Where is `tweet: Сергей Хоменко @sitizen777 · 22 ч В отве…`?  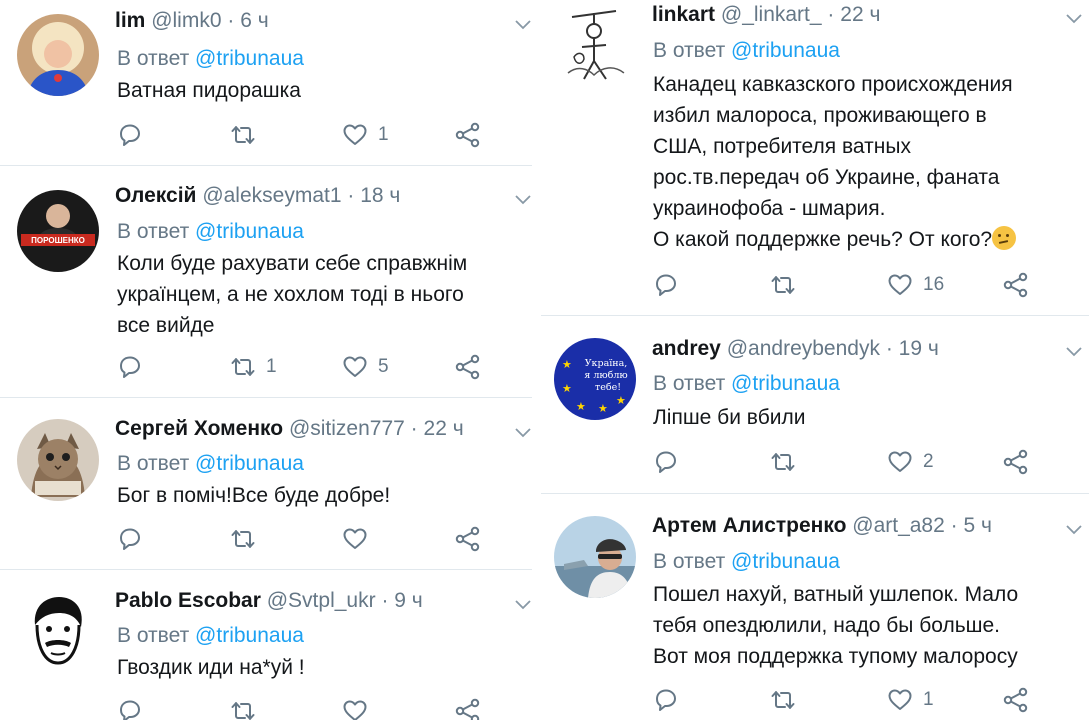
tweet: Сергей Хоменко @sitizen777 · 22 ч В отве… is located at coordinates (266, 483).